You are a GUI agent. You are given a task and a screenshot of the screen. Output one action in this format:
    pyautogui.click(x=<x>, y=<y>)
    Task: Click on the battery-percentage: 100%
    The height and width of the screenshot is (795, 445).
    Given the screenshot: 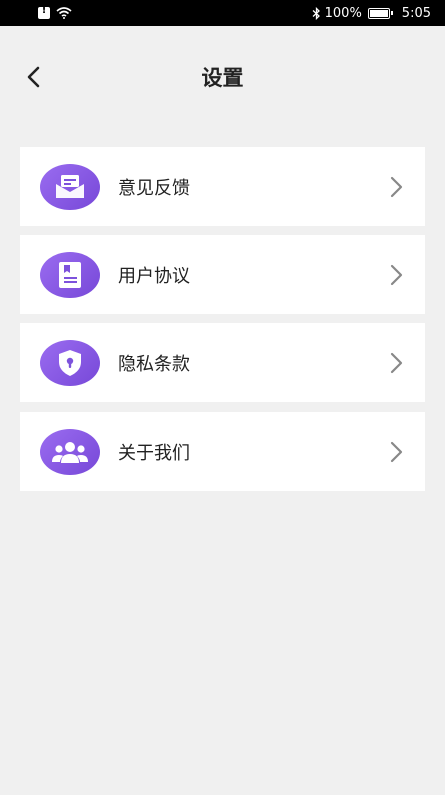 What is the action you would take?
    pyautogui.click(x=343, y=13)
    